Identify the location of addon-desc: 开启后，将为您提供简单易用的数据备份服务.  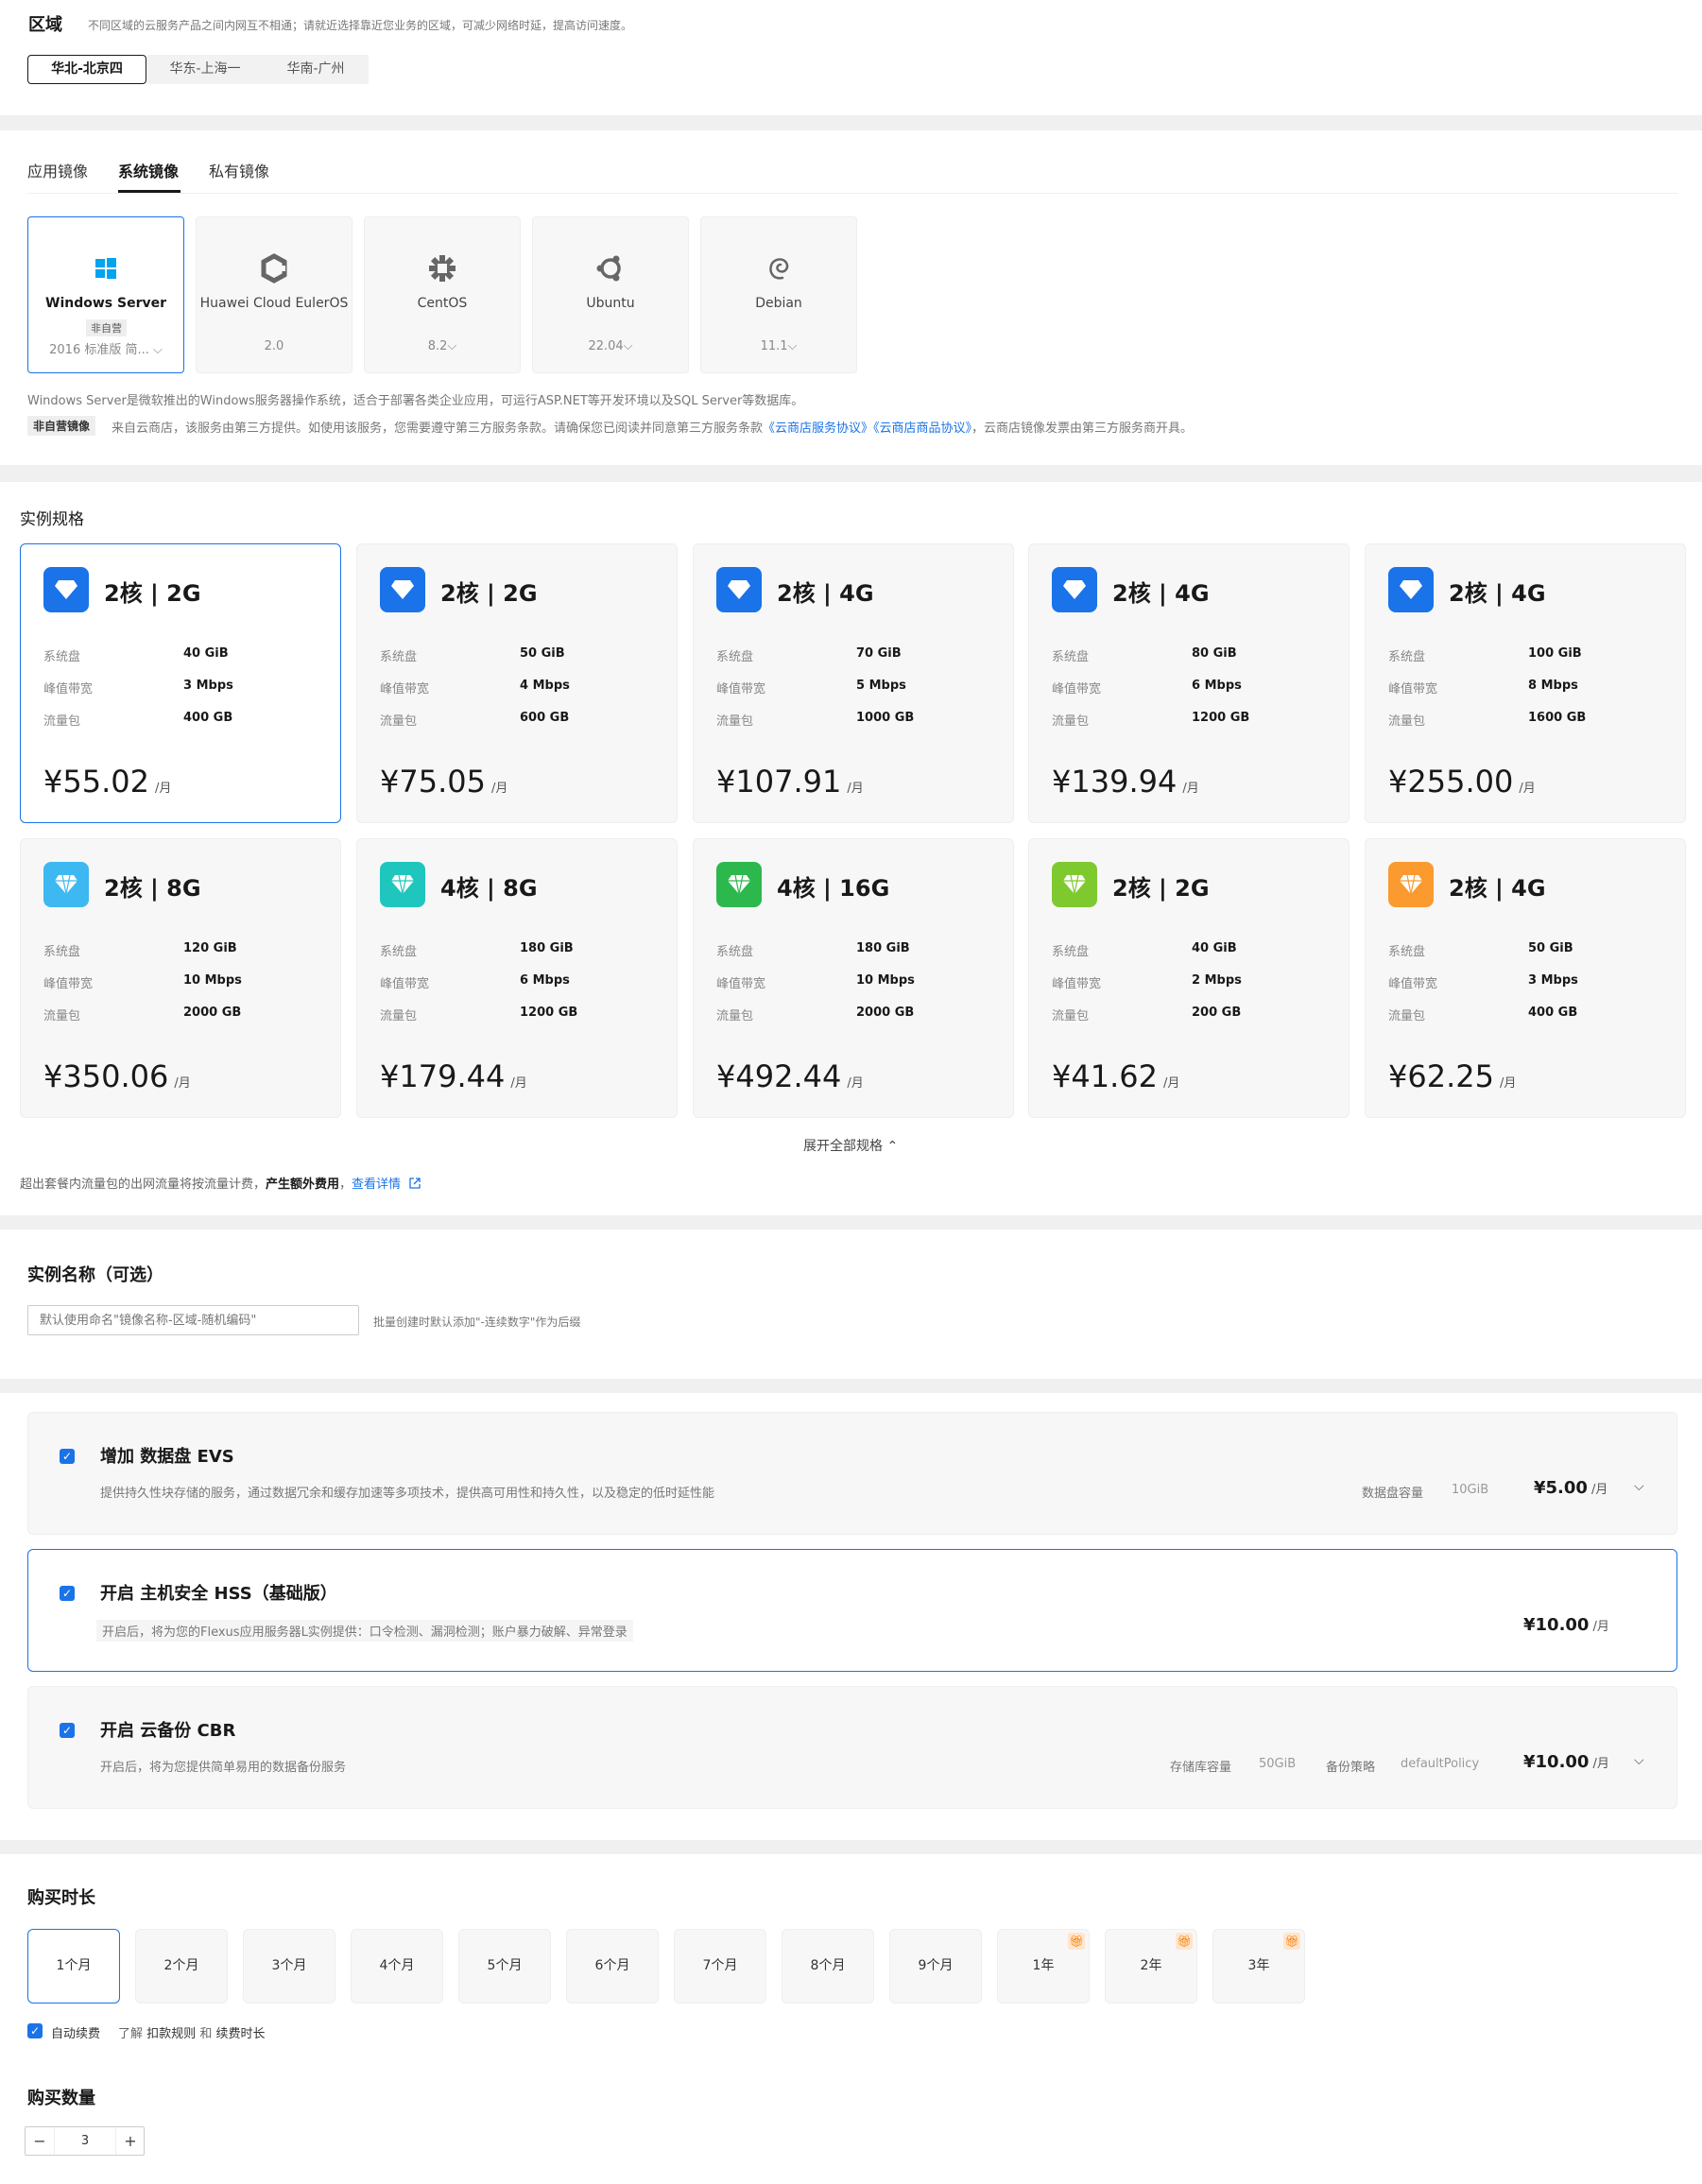
(223, 1768).